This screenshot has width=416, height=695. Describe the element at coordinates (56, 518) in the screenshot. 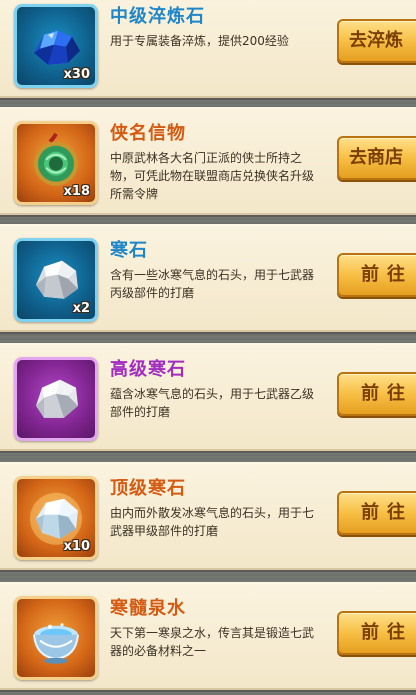

I see `item-icon-frame: x10` at that location.